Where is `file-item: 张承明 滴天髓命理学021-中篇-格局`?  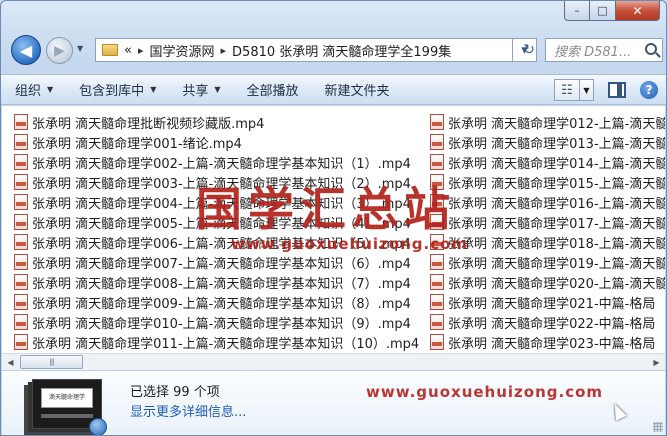
file-item: 张承明 滴天髓命理学021-中篇-格局 is located at coordinates (547, 302).